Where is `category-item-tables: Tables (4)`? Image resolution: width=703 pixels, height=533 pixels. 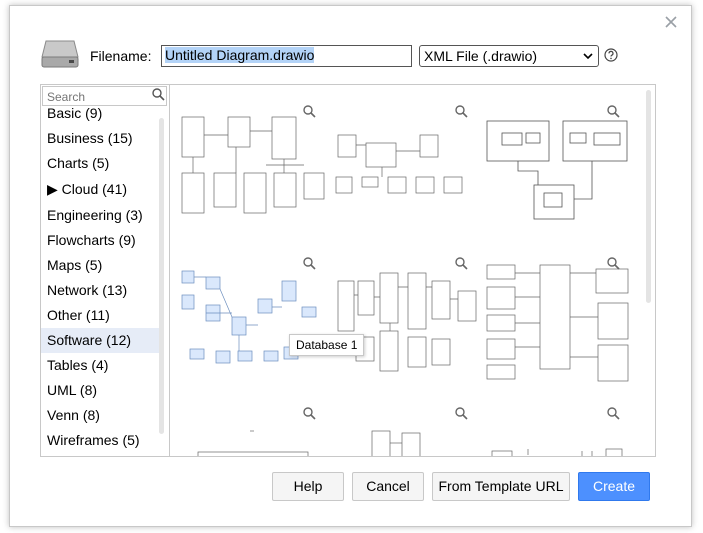
category-item-tables: Tables (4) is located at coordinates (100, 365).